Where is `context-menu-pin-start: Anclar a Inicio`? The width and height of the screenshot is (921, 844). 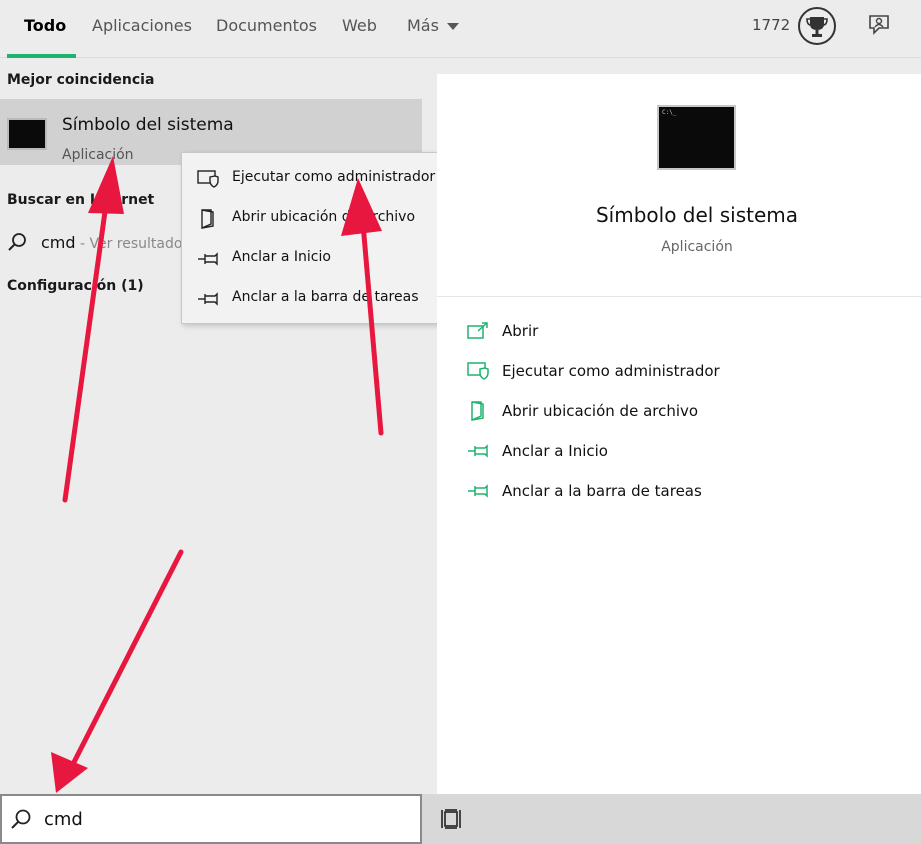
context-menu-pin-start: Anclar a Inicio is located at coordinates (318, 259).